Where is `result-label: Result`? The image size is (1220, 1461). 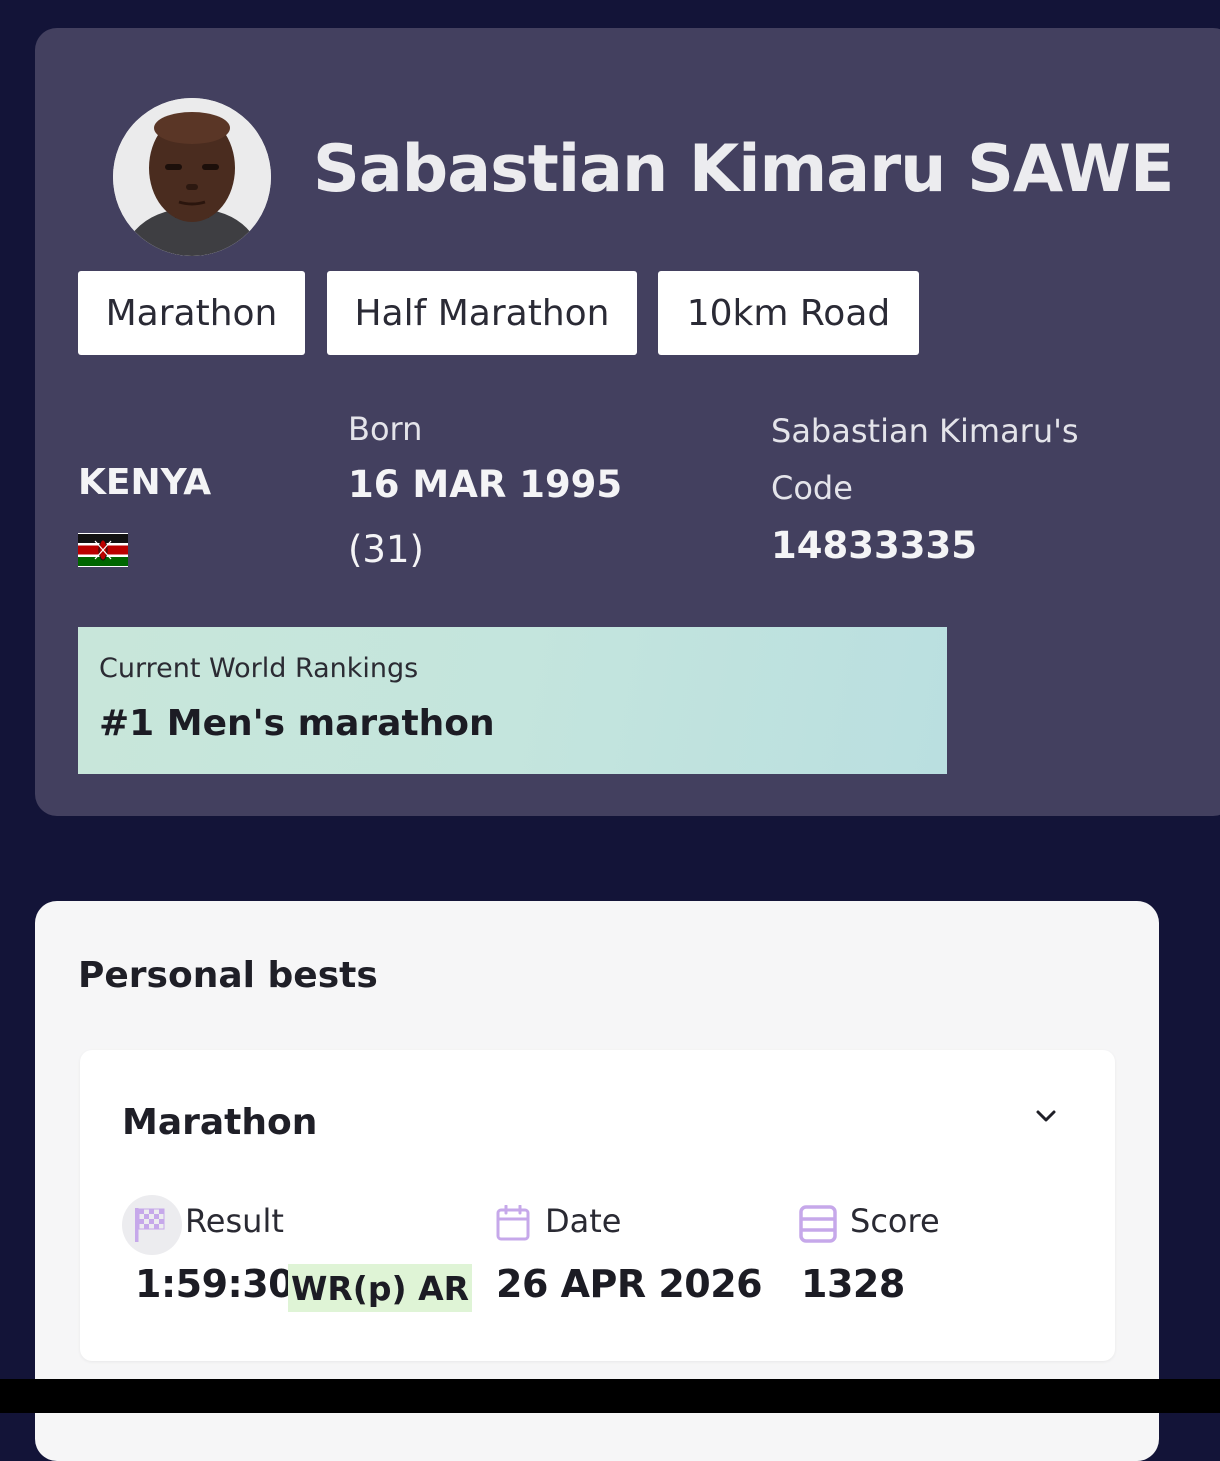
result-label: Result is located at coordinates (234, 1221).